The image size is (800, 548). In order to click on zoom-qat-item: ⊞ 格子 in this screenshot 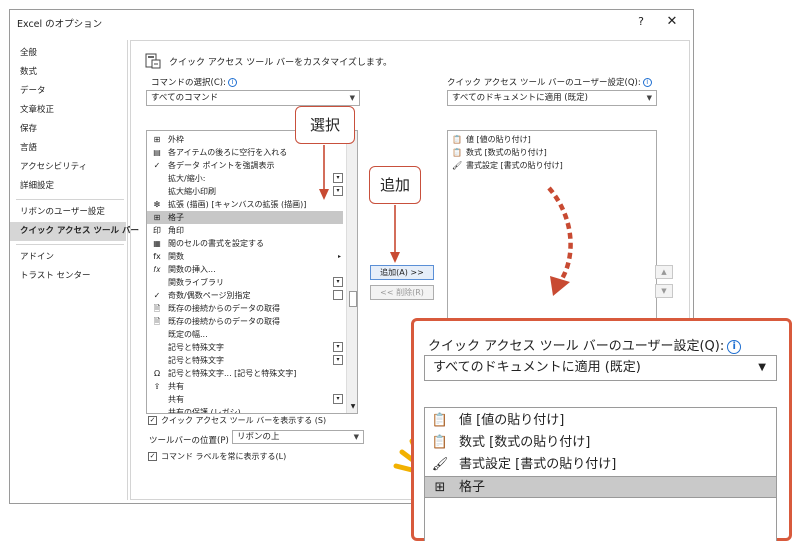, I will do `click(600, 487)`.